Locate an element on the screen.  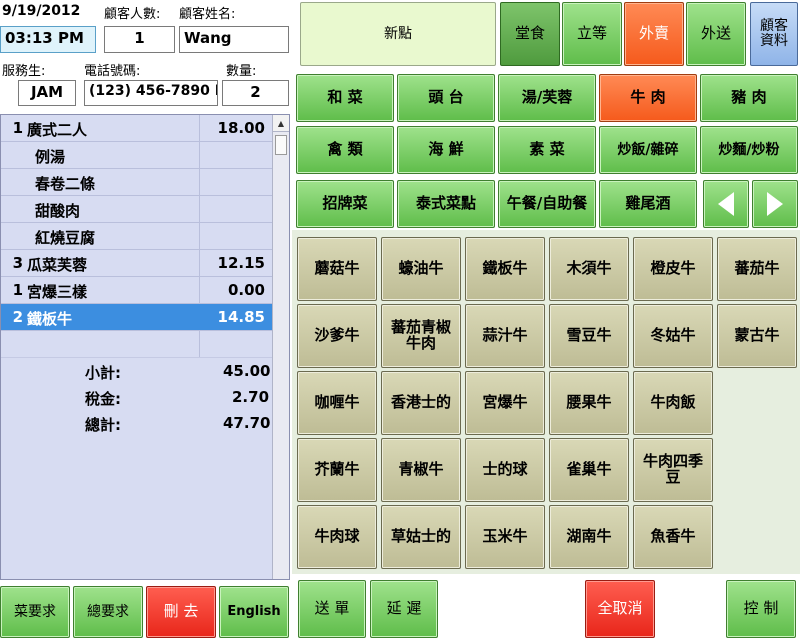
order-row: 紅燒豆腐 is located at coordinates (137, 236).